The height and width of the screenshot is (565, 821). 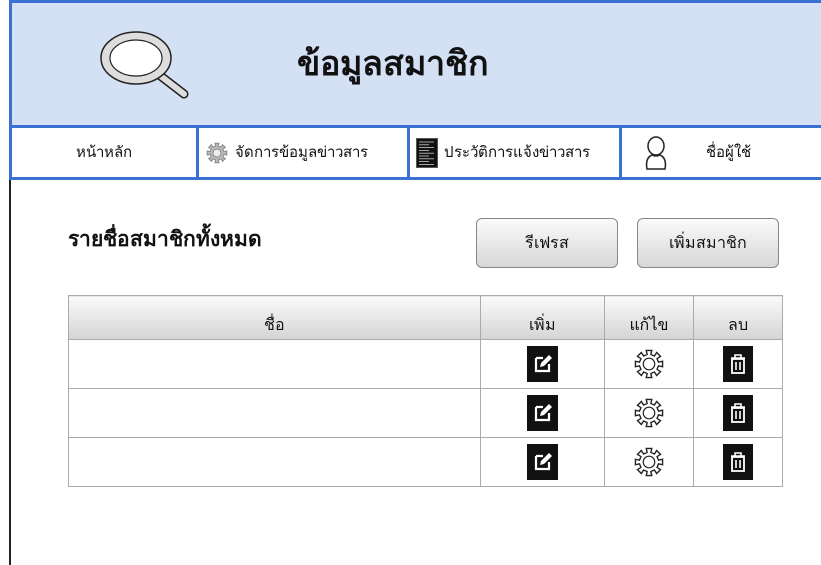 I want to click on action-button: เพิ่มสมาชิก, so click(x=708, y=243).